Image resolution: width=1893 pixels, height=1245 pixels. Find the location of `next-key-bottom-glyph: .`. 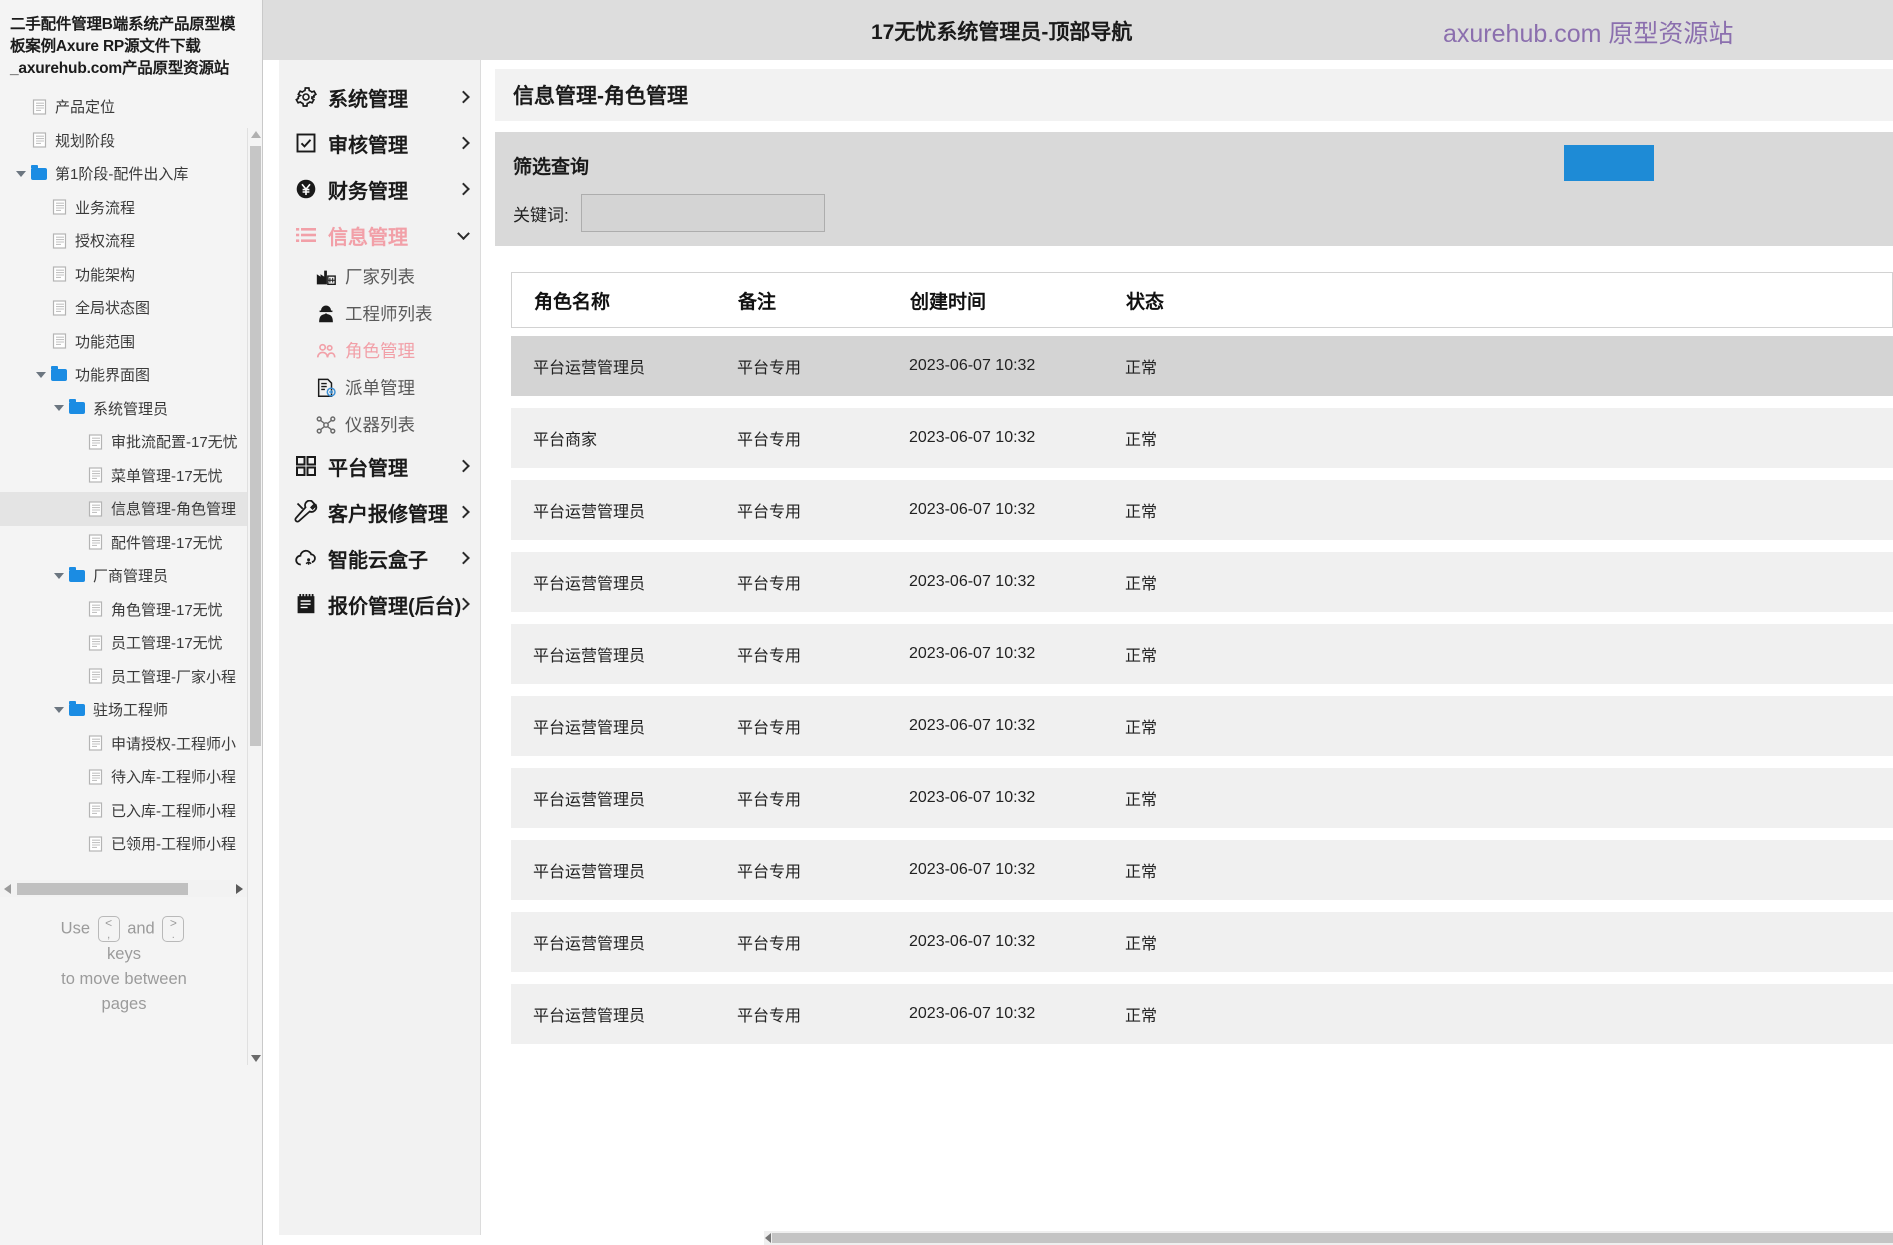

next-key-bottom-glyph: . is located at coordinates (173, 935).